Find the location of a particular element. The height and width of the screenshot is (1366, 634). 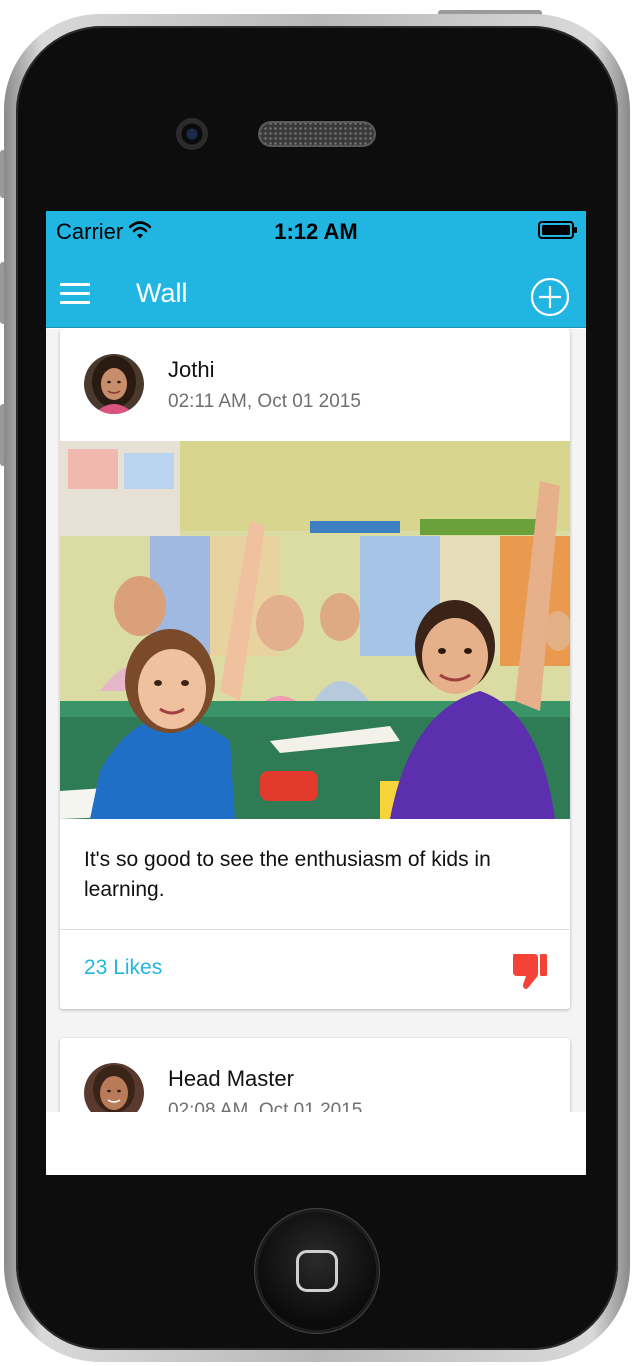

post-header: Jothi 02:11 AM, Oct 01 2015 is located at coordinates (315, 385).